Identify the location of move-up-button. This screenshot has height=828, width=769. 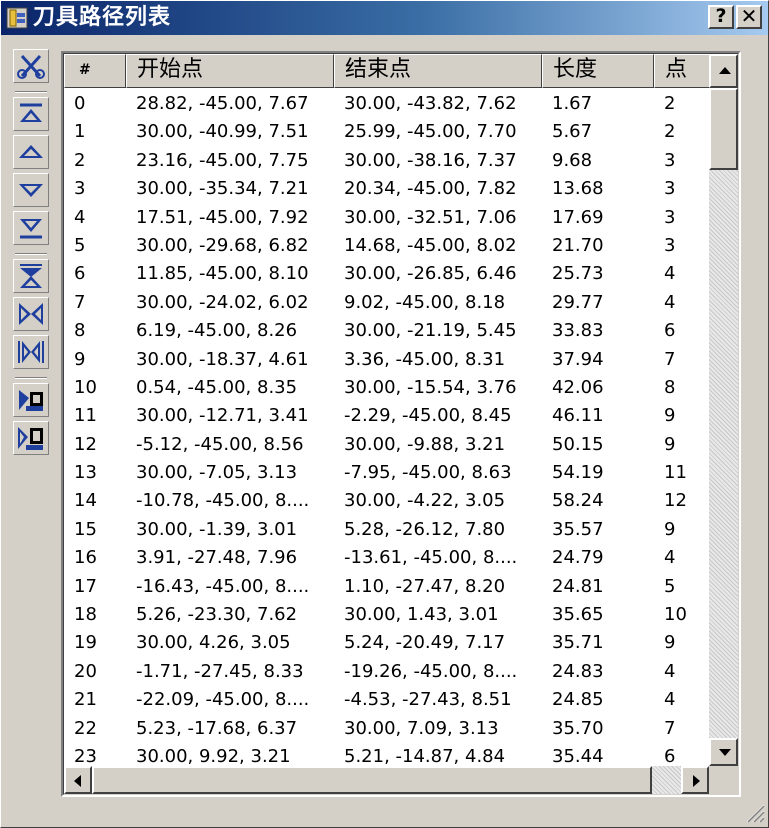
(31, 152).